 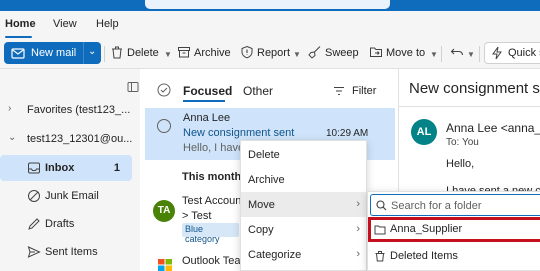 What do you see at coordinates (83, 53) in the screenshot?
I see `split-divider` at bounding box center [83, 53].